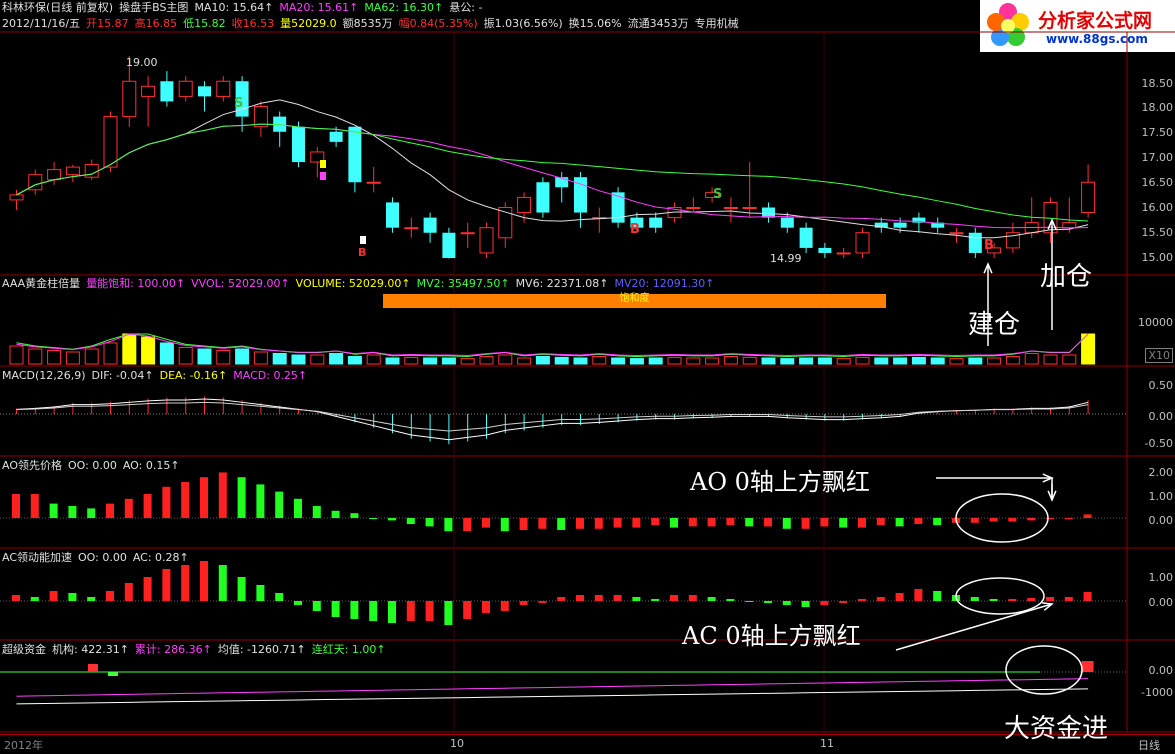 The width and height of the screenshot is (1175, 754). What do you see at coordinates (786, 258) in the screenshot?
I see `low-price-label: 14.99` at bounding box center [786, 258].